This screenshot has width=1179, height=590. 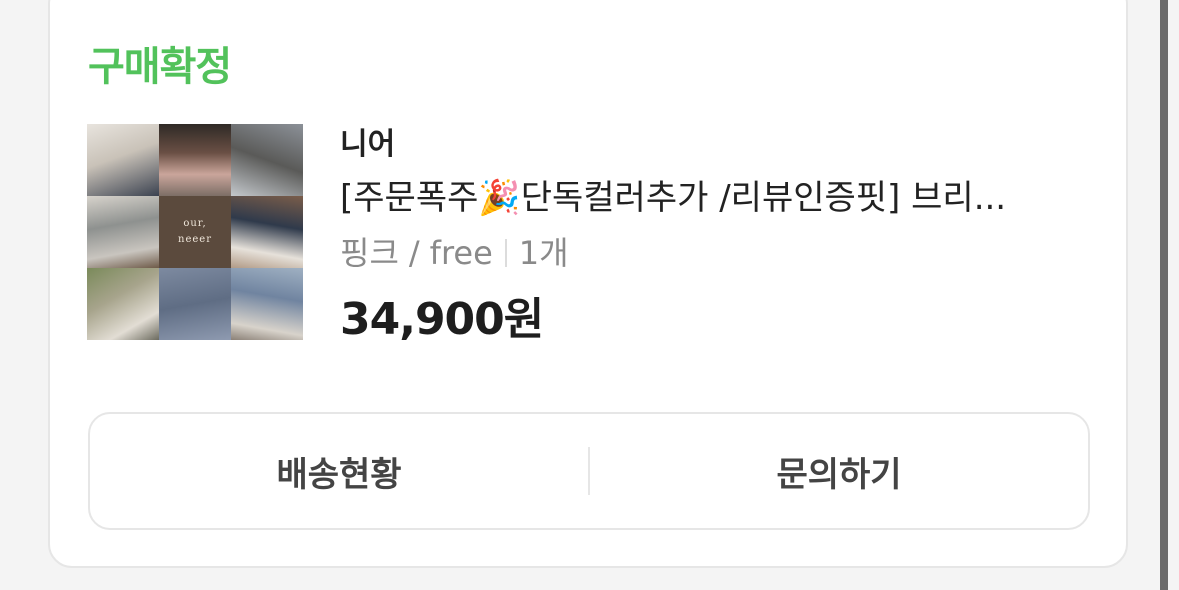 What do you see at coordinates (461, 253) in the screenshot?
I see `option-size: free` at bounding box center [461, 253].